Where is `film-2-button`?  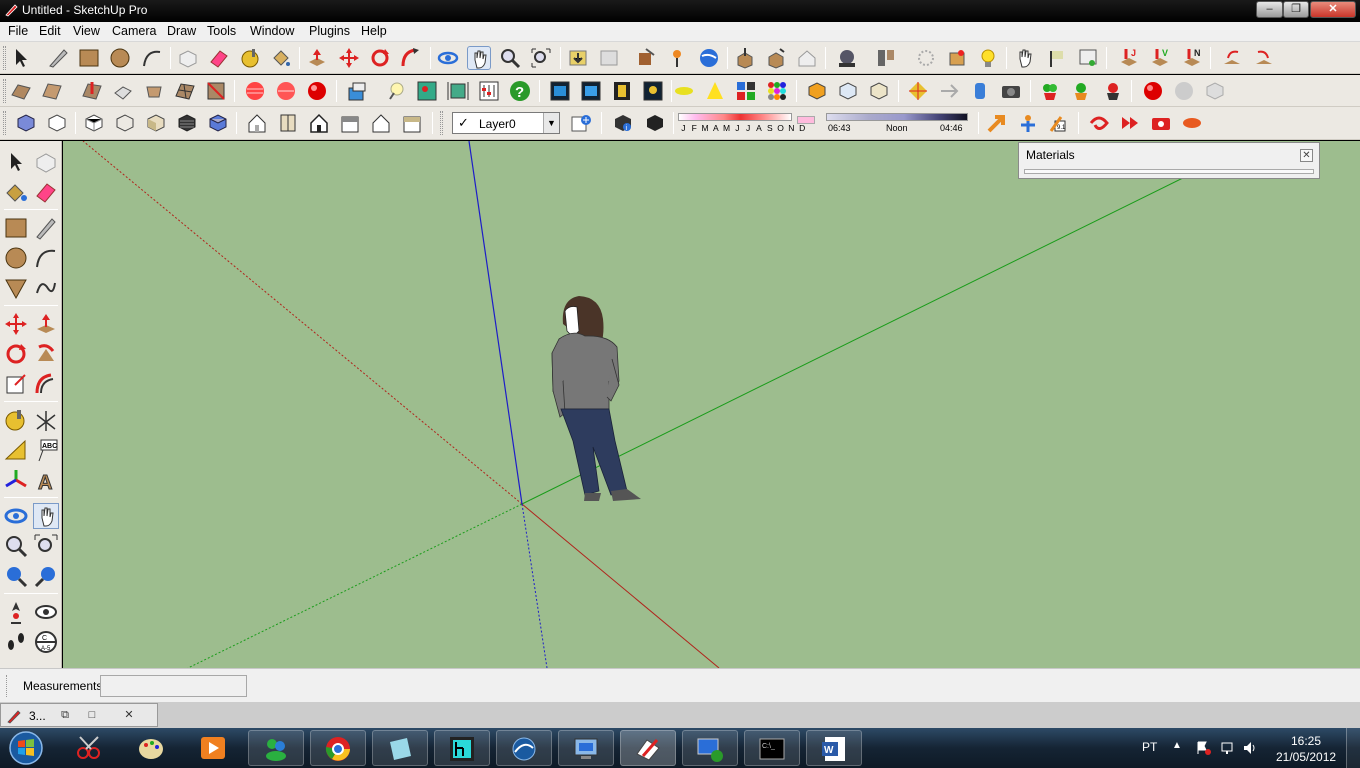
film-2-button is located at coordinates (591, 91).